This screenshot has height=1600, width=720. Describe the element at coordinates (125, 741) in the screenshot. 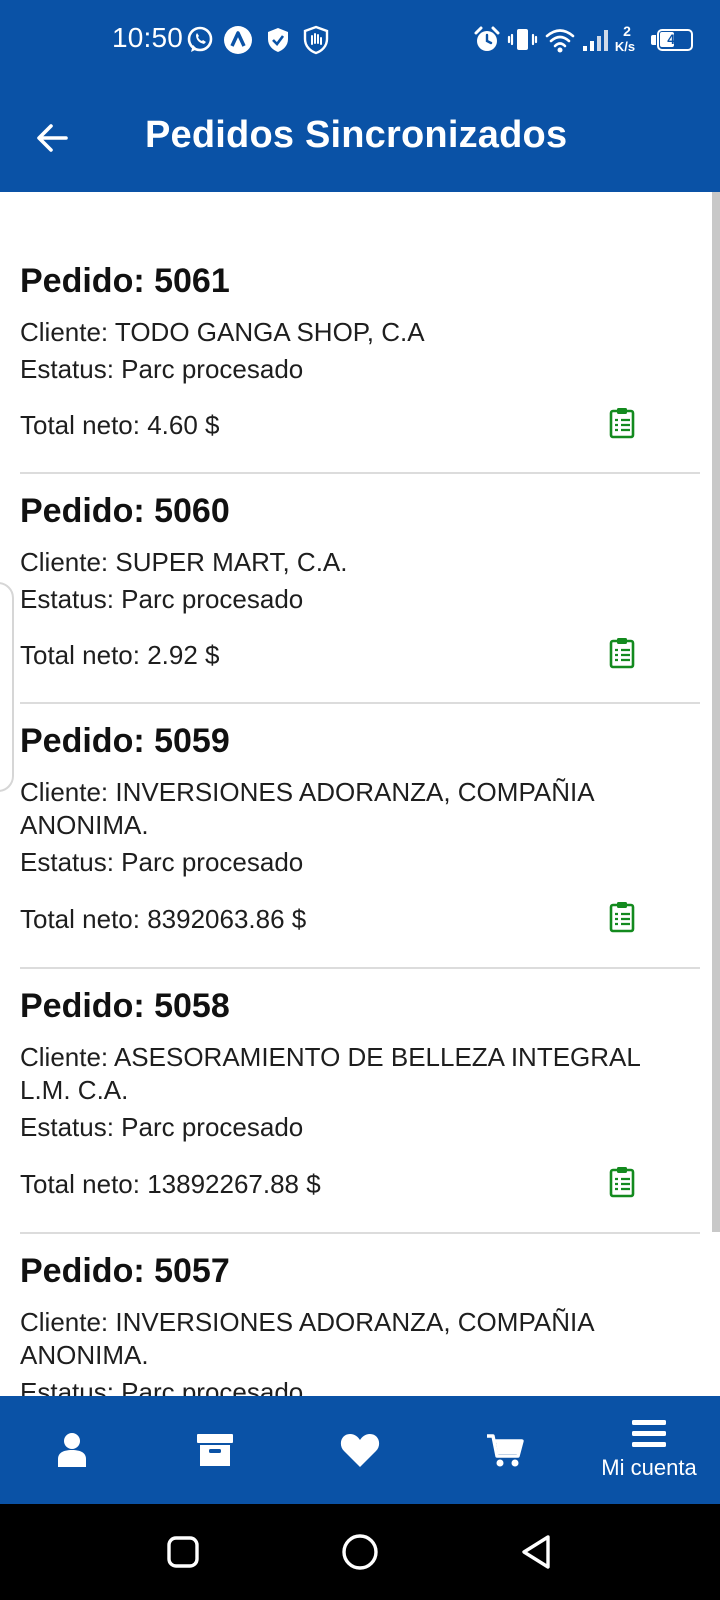

I see `order-number: Pedido: 5059` at that location.